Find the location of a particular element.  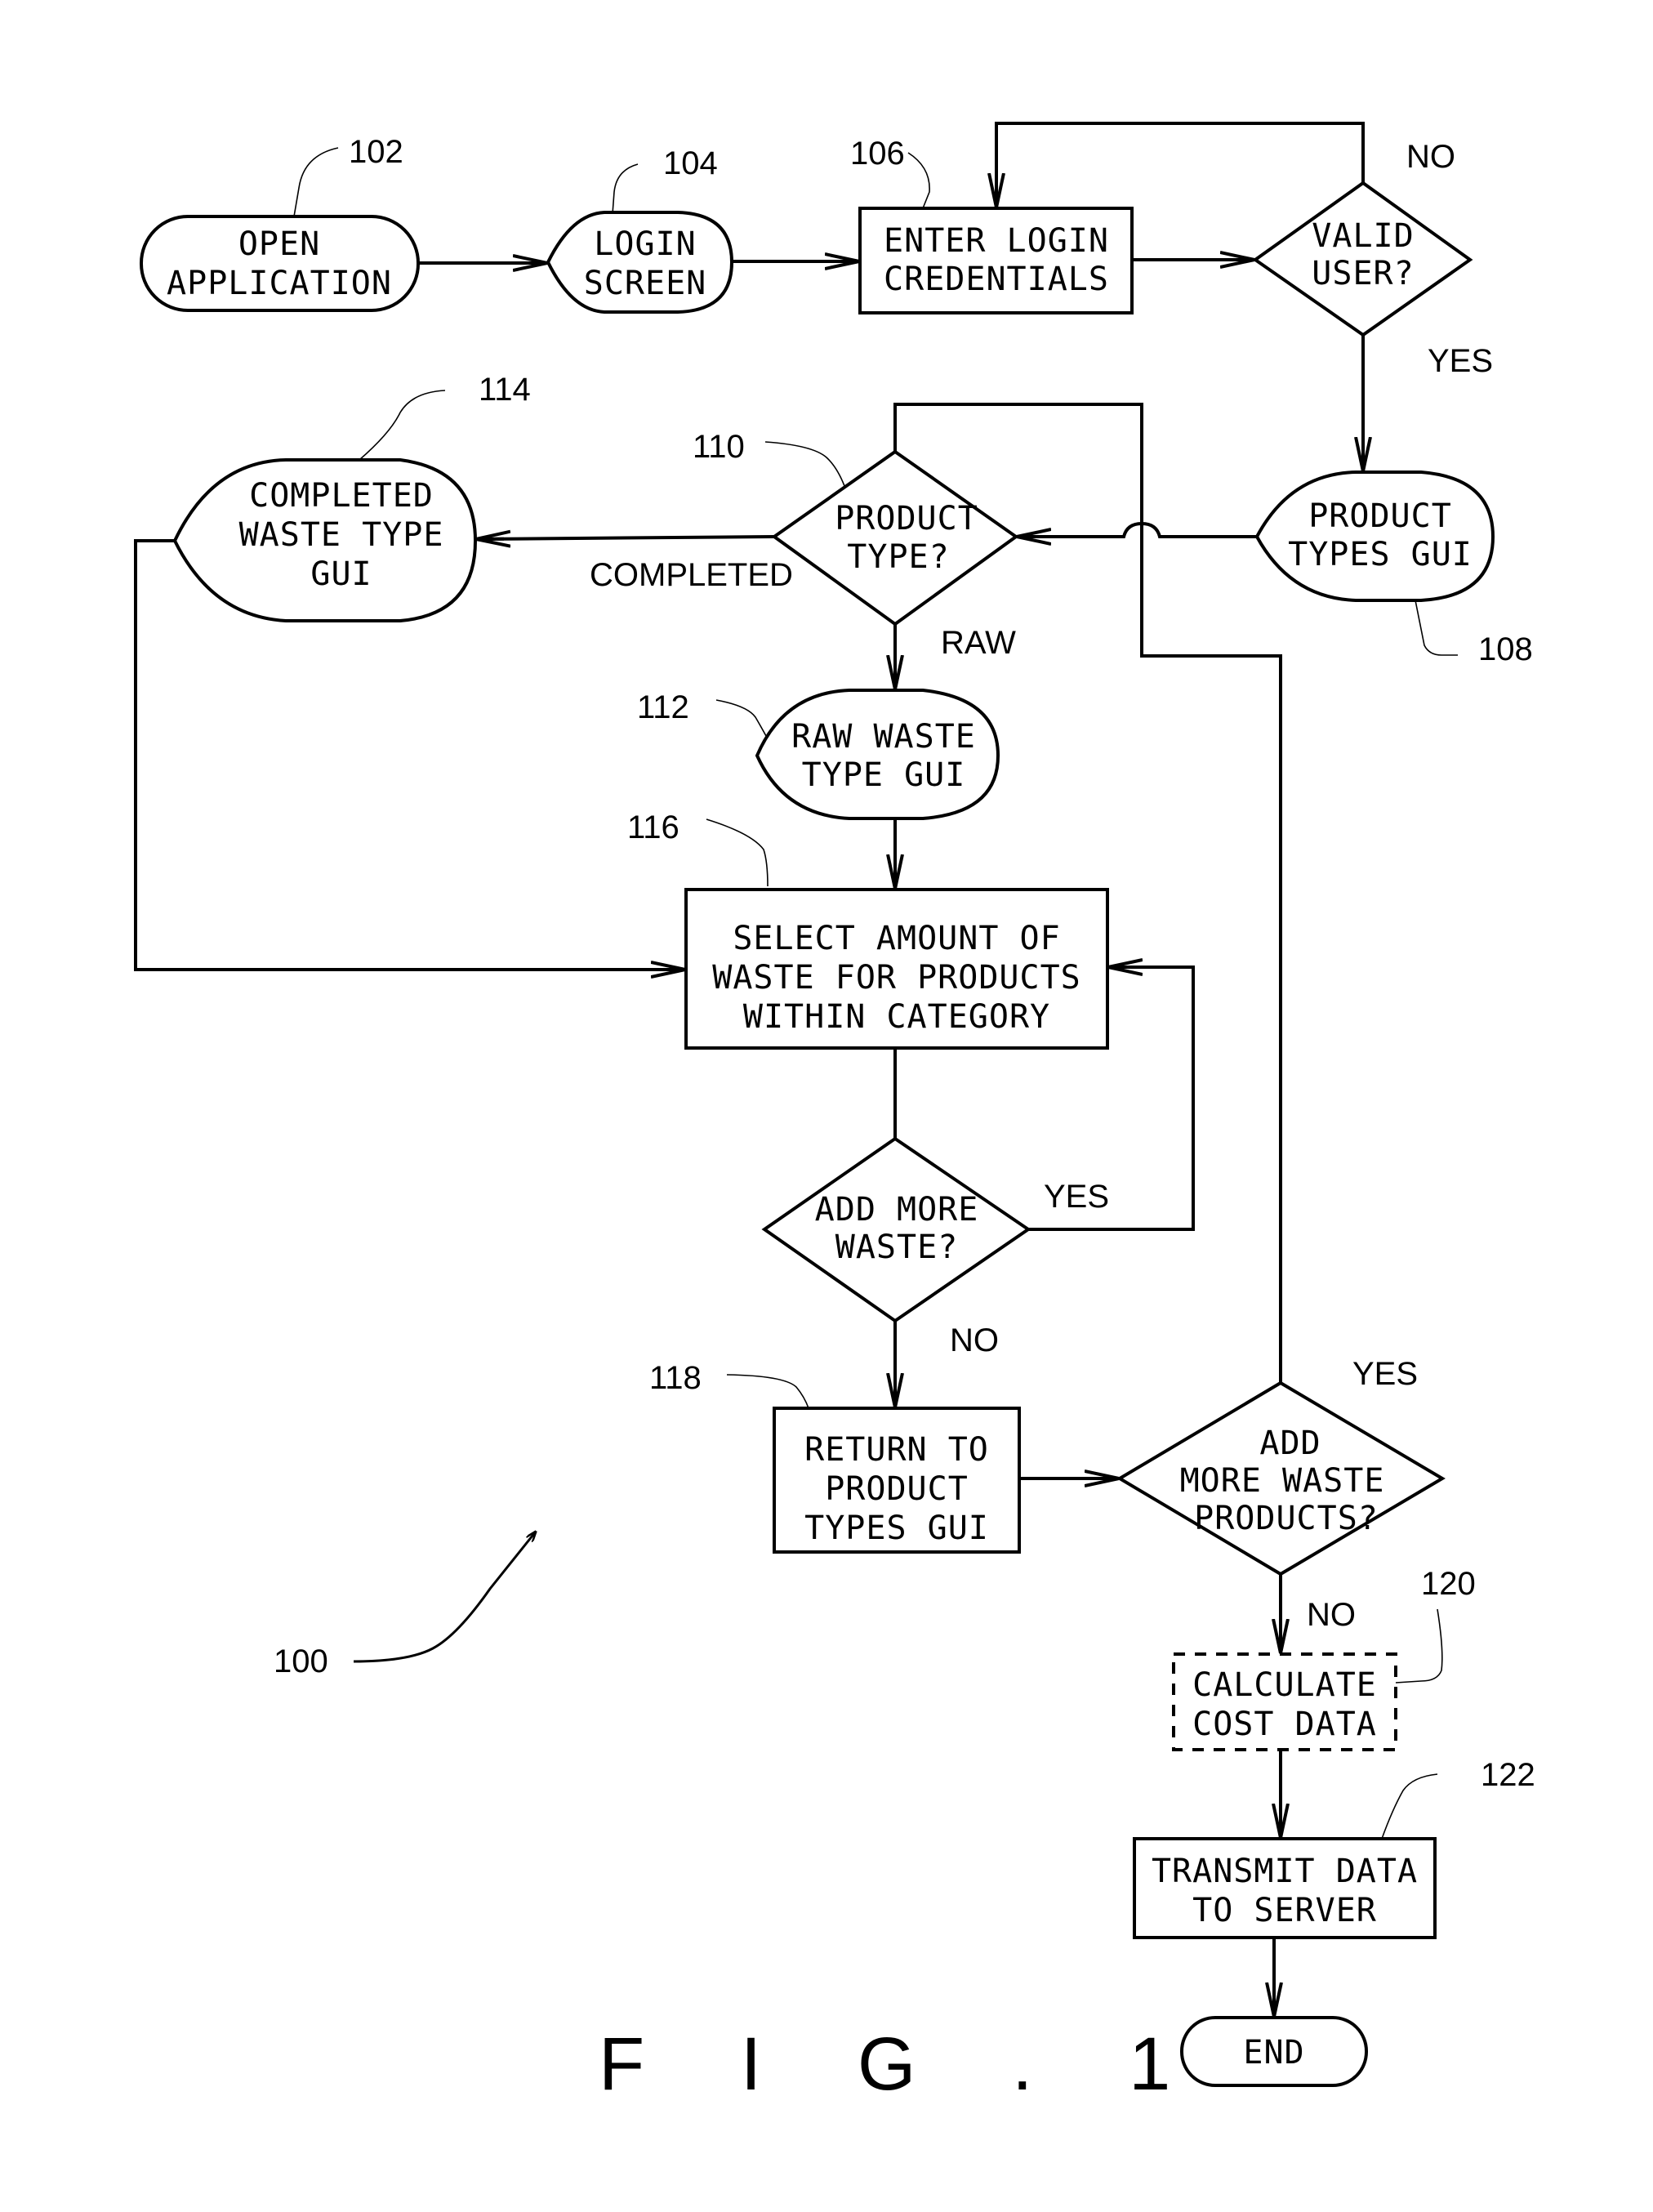

node-transmit-data: TRANSMIT DATA TO SERVER is located at coordinates (1285, 1888).